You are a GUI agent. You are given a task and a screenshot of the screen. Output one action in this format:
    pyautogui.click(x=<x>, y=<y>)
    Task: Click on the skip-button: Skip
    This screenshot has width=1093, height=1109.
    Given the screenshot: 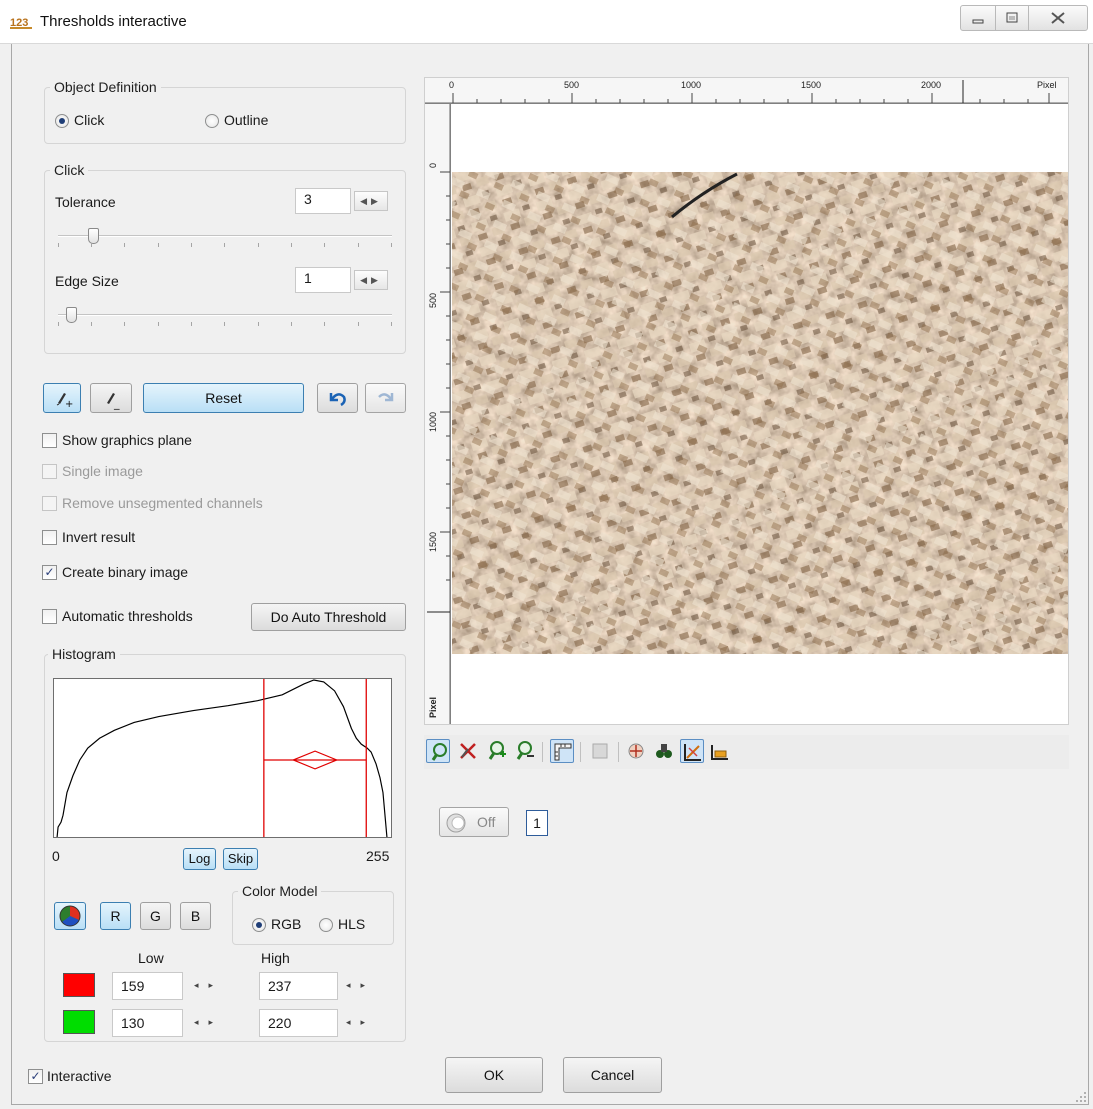 What is the action you would take?
    pyautogui.click(x=240, y=859)
    